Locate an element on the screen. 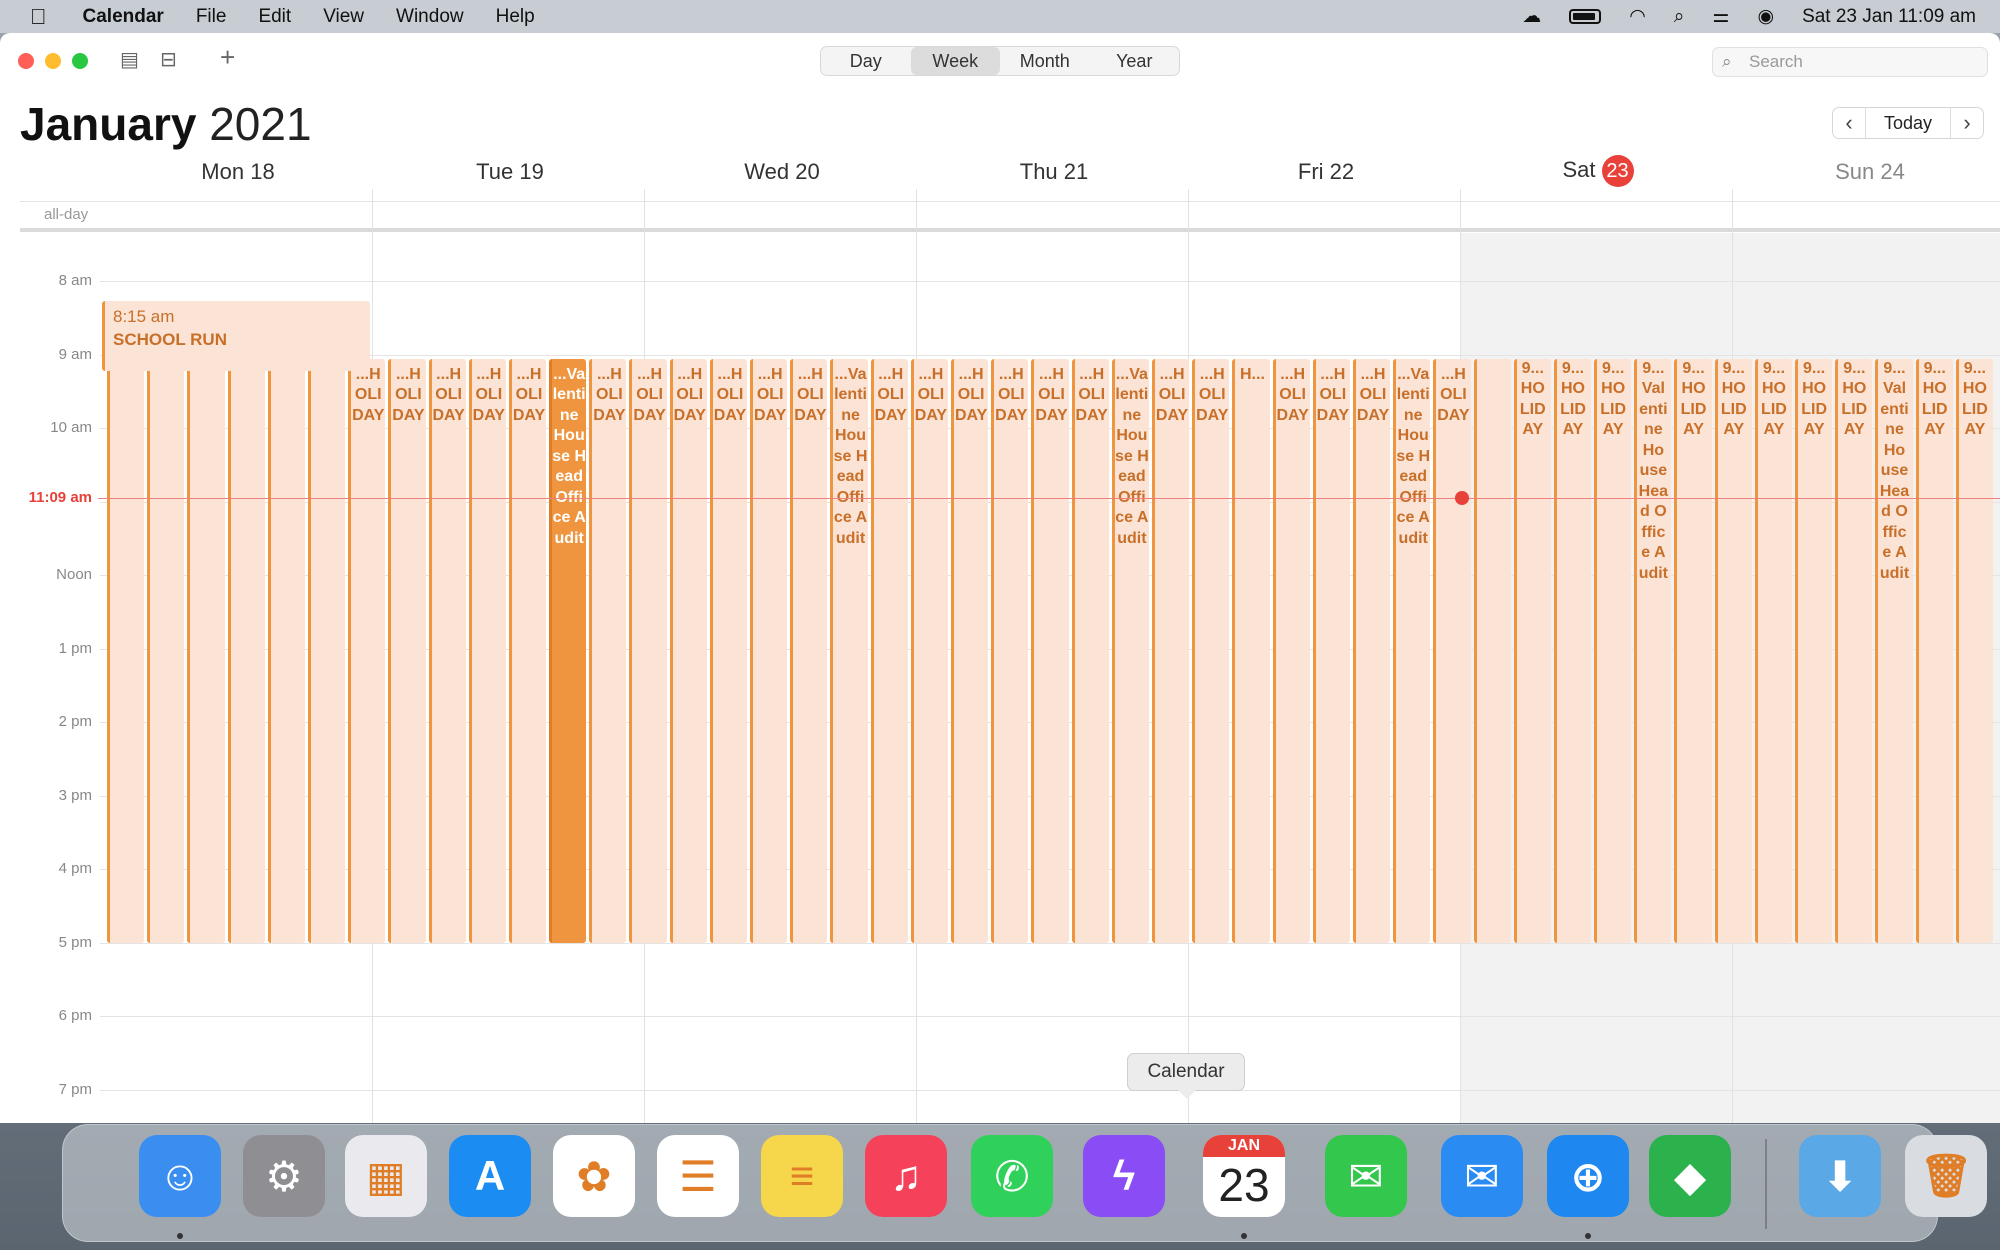 The image size is (2000, 1250). whatsapp-icon: ✆ is located at coordinates (1012, 1176).